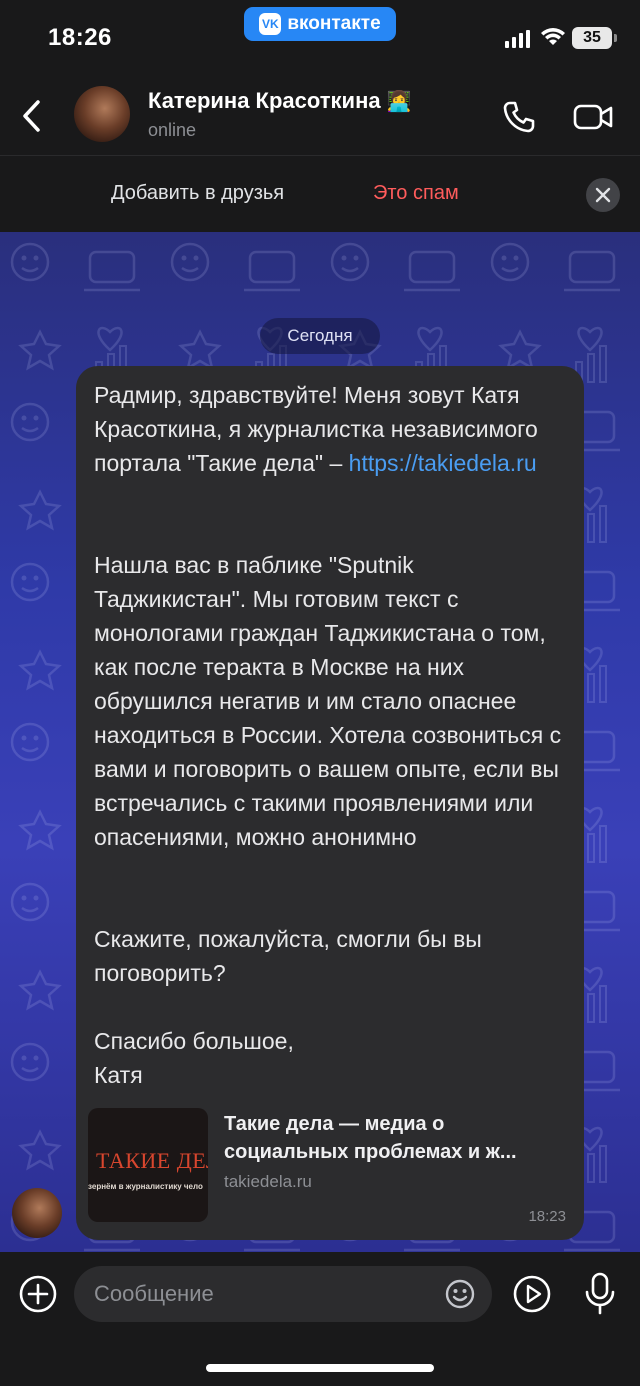  I want to click on app-pill: VK вконтакте, so click(320, 24).